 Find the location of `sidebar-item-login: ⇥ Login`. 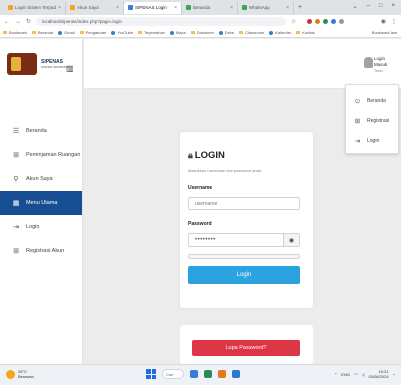

sidebar-item-login: ⇥ Login is located at coordinates (41, 227).